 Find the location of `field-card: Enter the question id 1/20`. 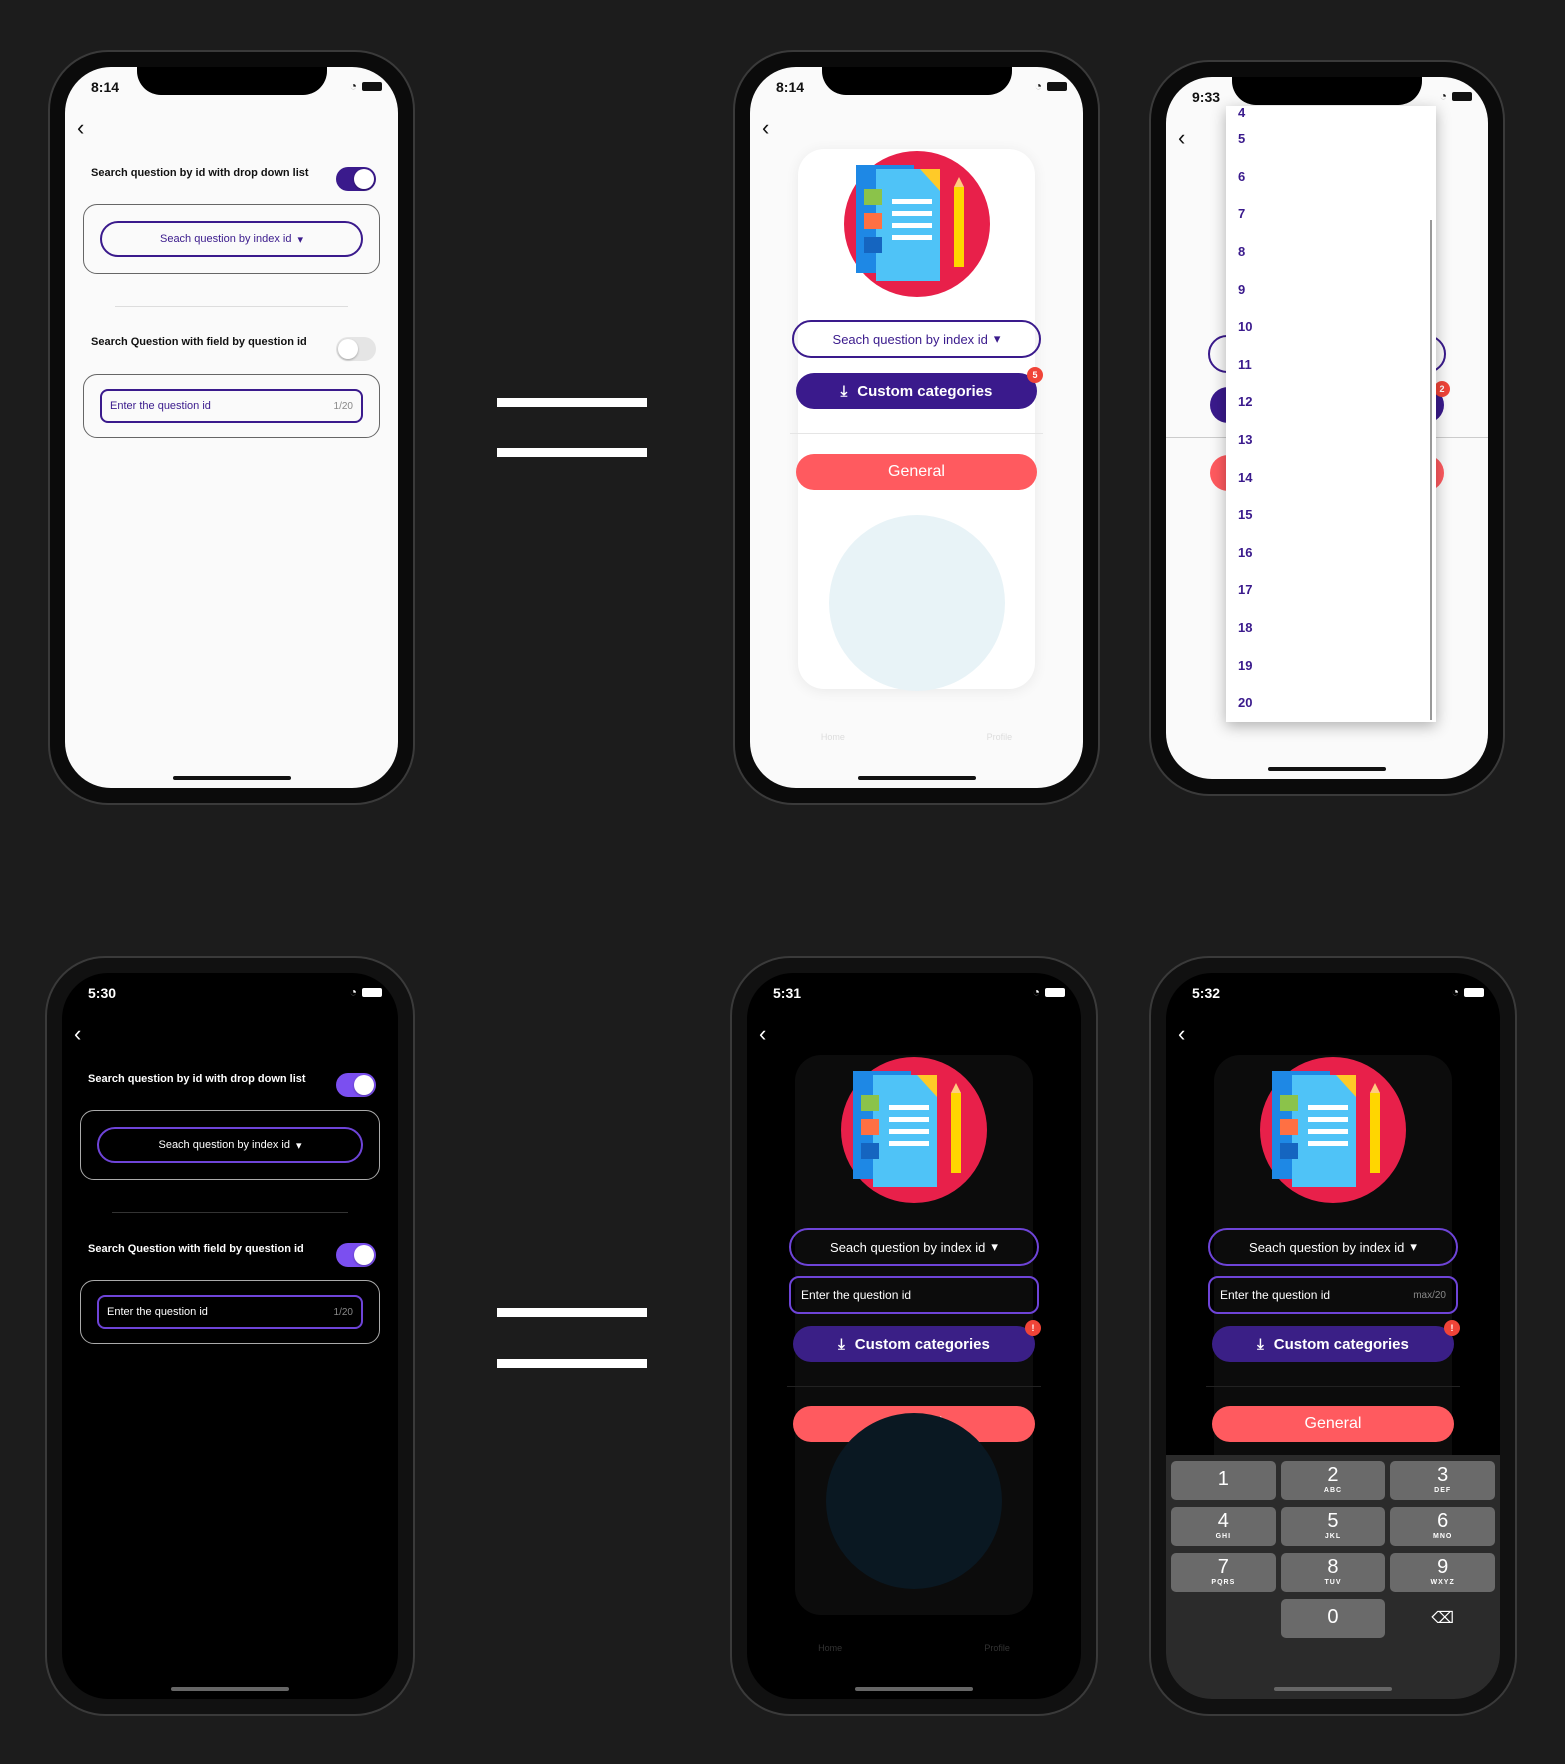

field-card: Enter the question id 1/20 is located at coordinates (230, 1312).